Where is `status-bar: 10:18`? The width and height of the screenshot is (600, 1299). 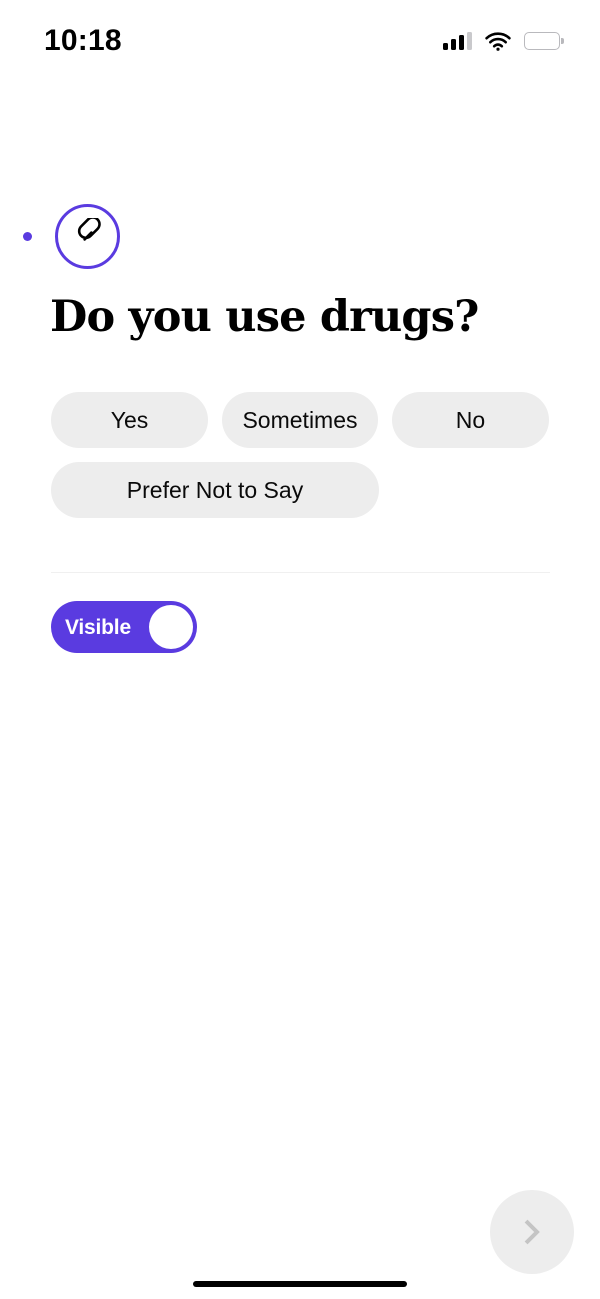
status-bar: 10:18 is located at coordinates (300, 38).